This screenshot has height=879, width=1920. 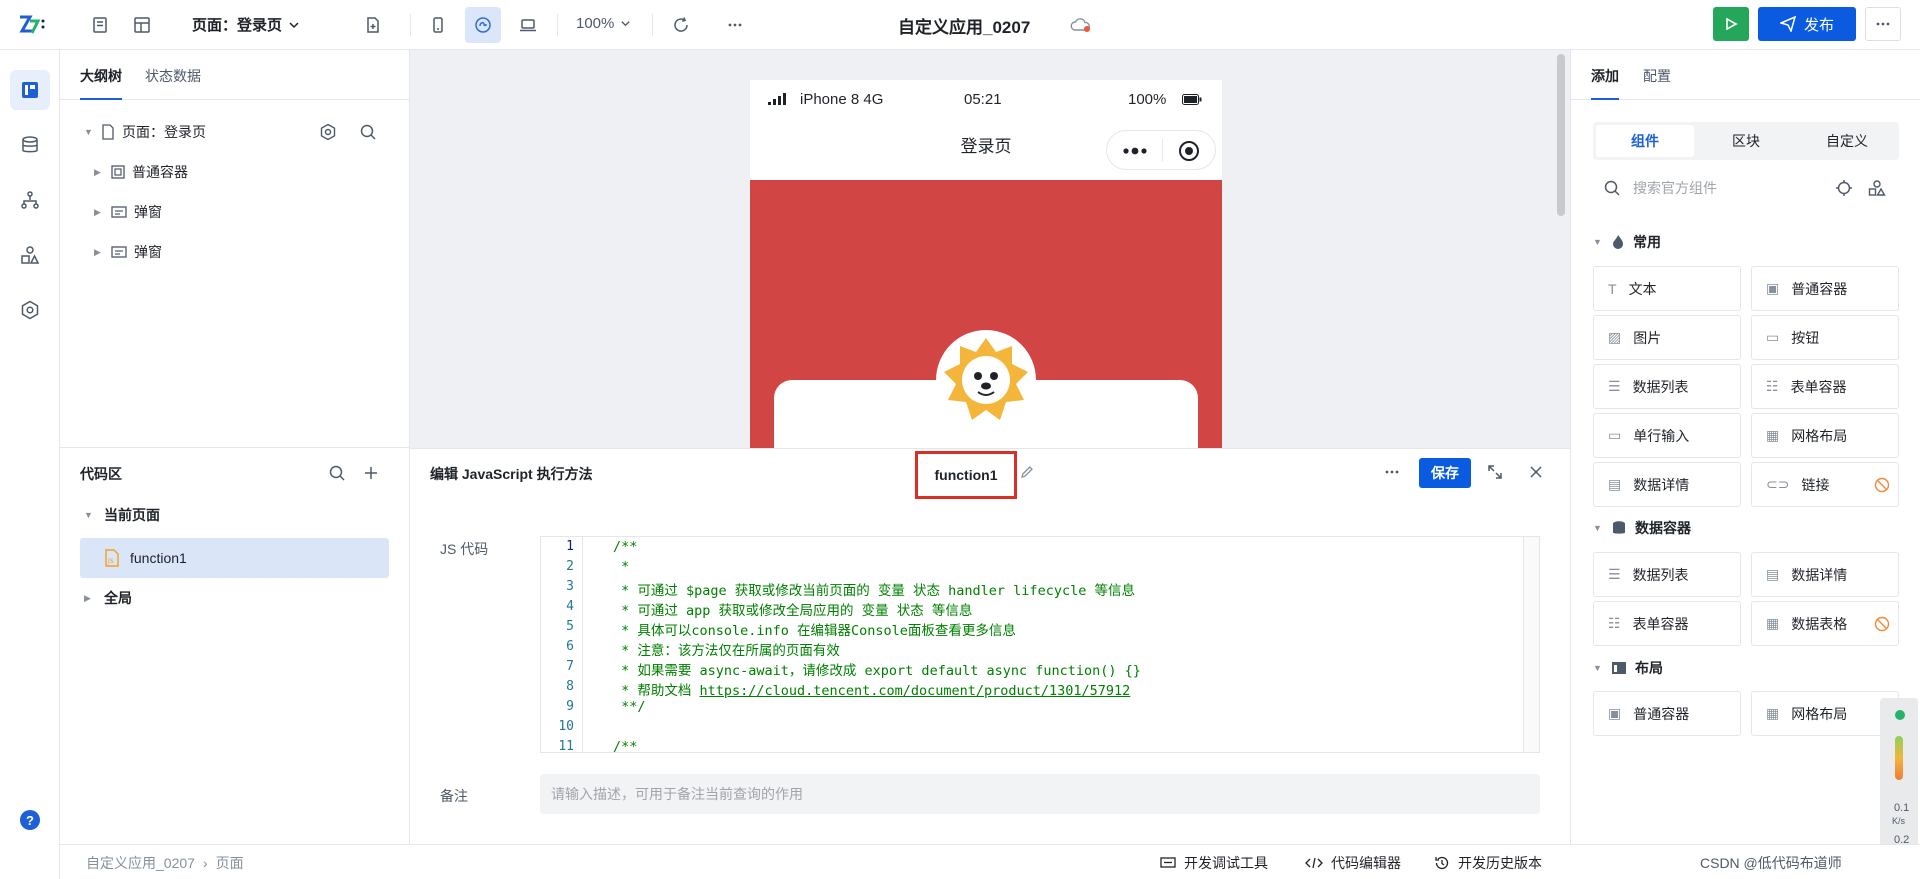 I want to click on link-icon: ⊂⊃, so click(x=1778, y=484).